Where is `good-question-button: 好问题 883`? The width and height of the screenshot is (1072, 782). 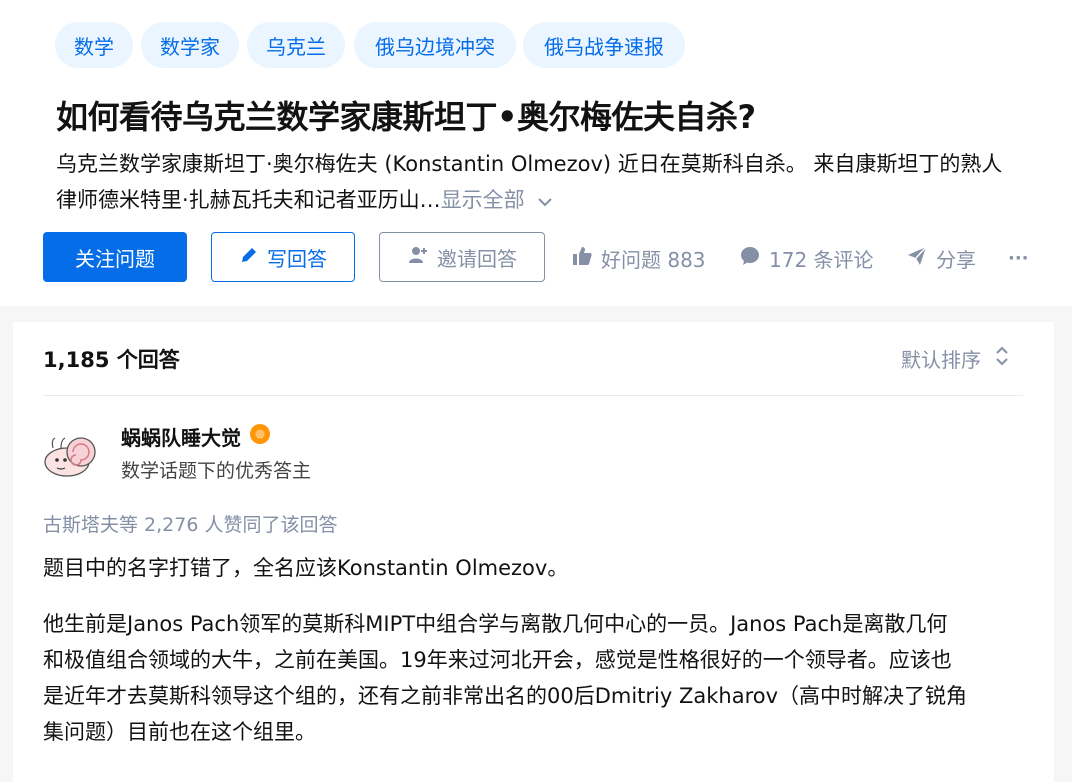
good-question-button: 好问题 883 is located at coordinates (638, 258).